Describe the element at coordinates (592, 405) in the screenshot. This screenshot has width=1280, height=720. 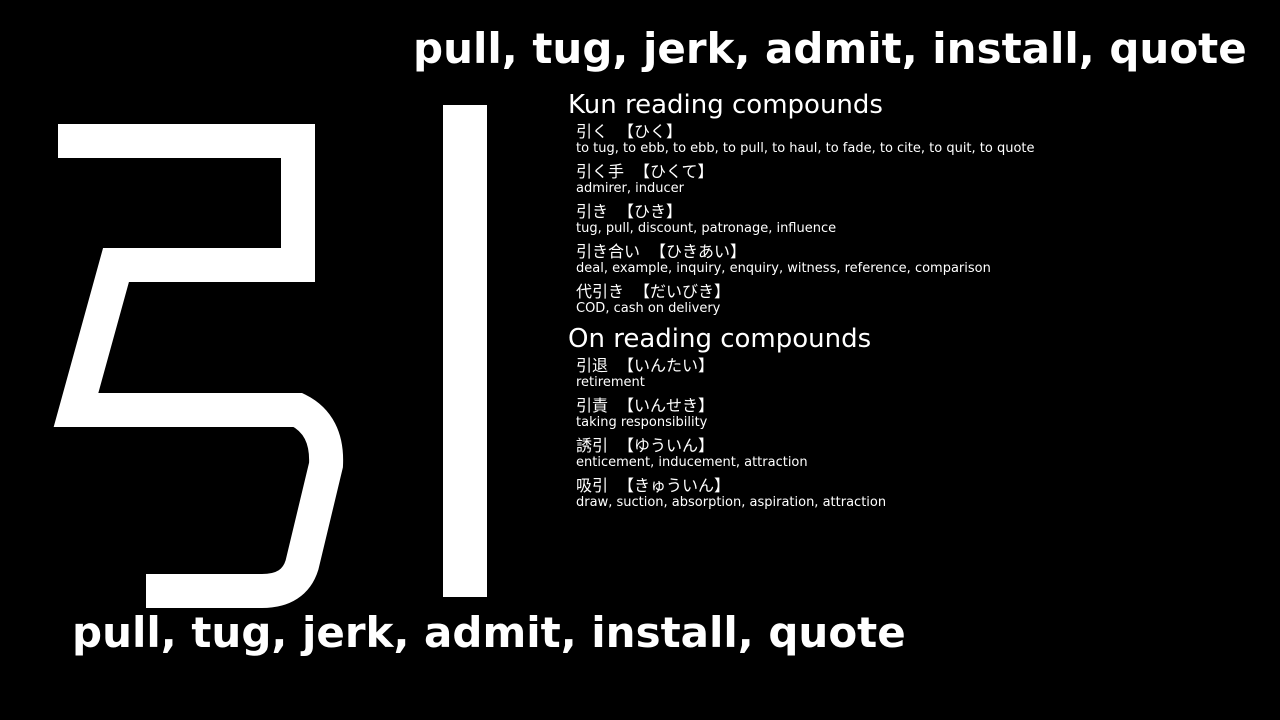
I see `compound-word: 引責` at that location.